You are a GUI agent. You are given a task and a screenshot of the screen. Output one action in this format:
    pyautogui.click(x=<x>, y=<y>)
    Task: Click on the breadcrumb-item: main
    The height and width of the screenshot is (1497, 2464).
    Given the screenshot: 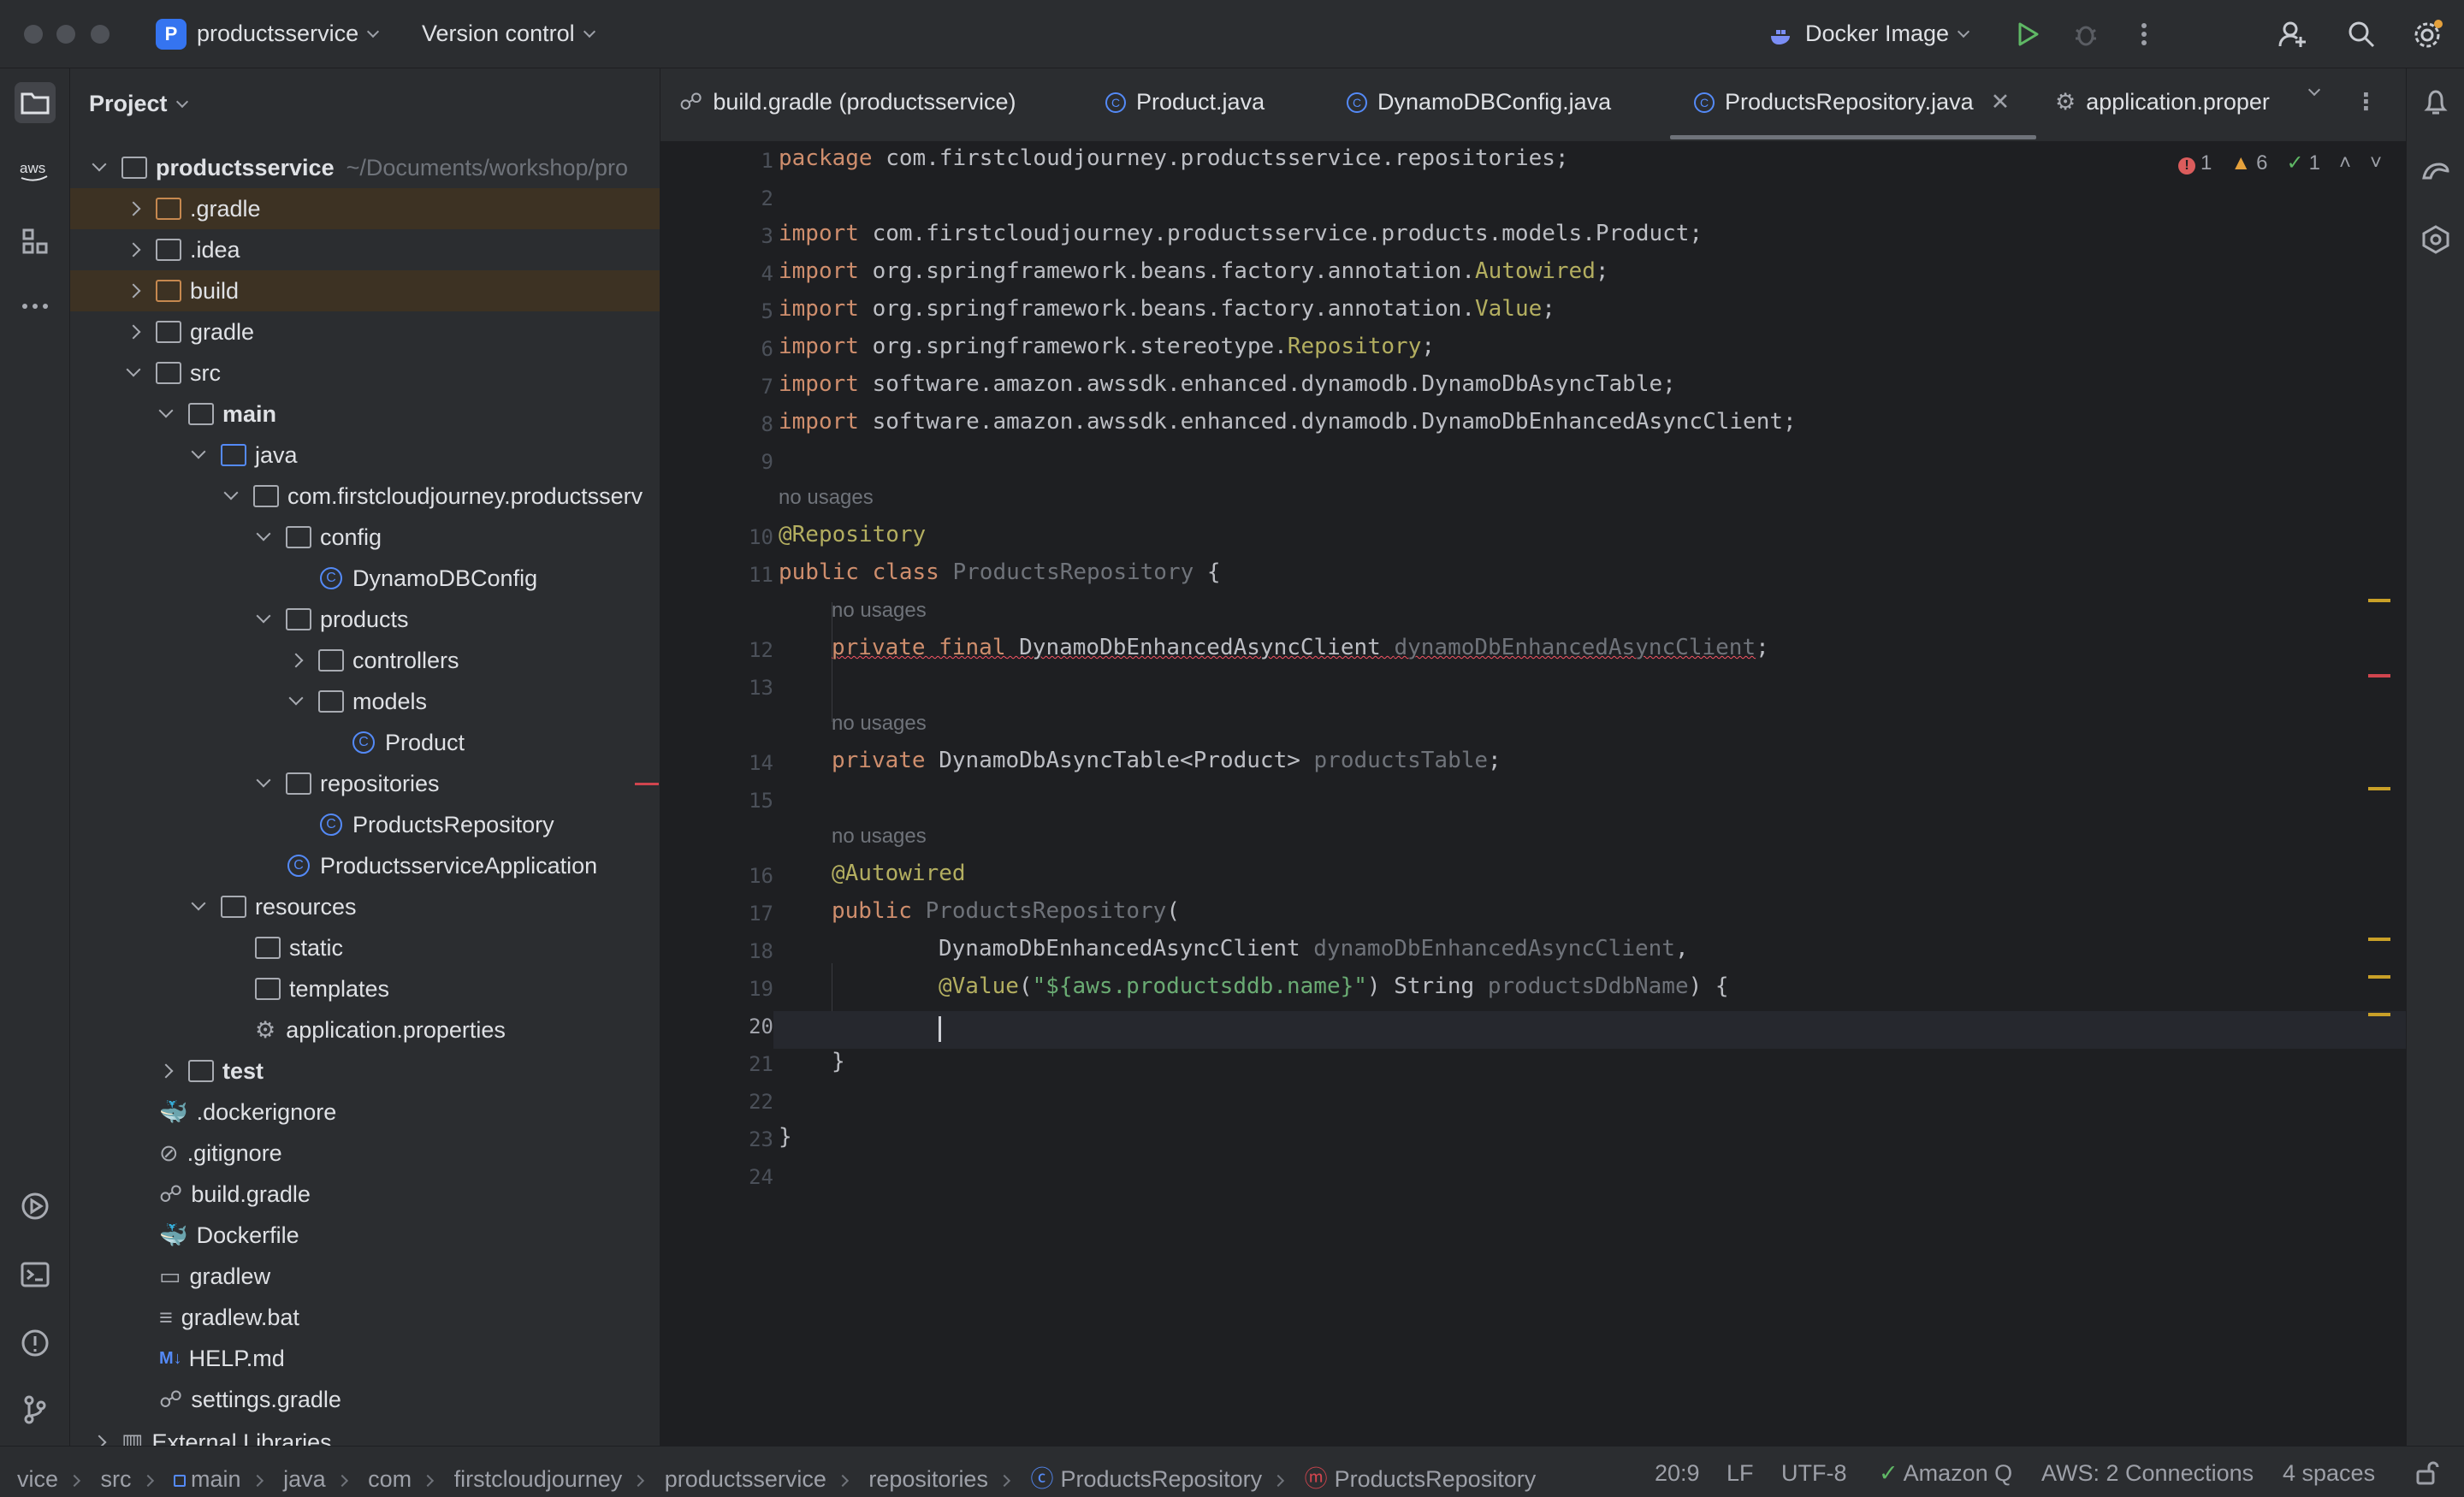 What is the action you would take?
    pyautogui.click(x=216, y=1479)
    